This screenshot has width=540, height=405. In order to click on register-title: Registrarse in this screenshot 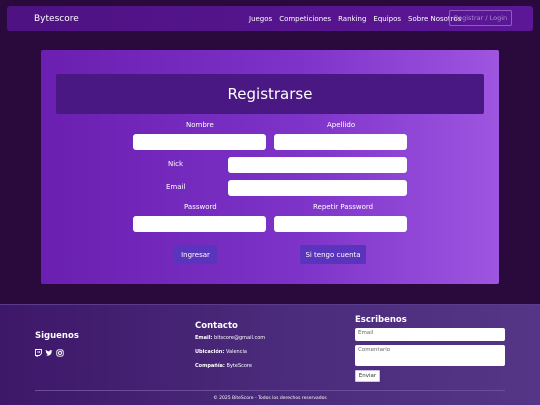, I will do `click(270, 94)`.